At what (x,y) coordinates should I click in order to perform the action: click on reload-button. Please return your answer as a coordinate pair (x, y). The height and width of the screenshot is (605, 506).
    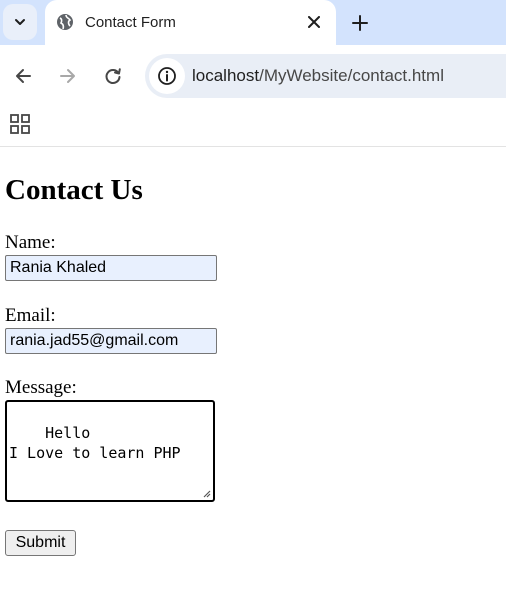
    Looking at the image, I should click on (113, 76).